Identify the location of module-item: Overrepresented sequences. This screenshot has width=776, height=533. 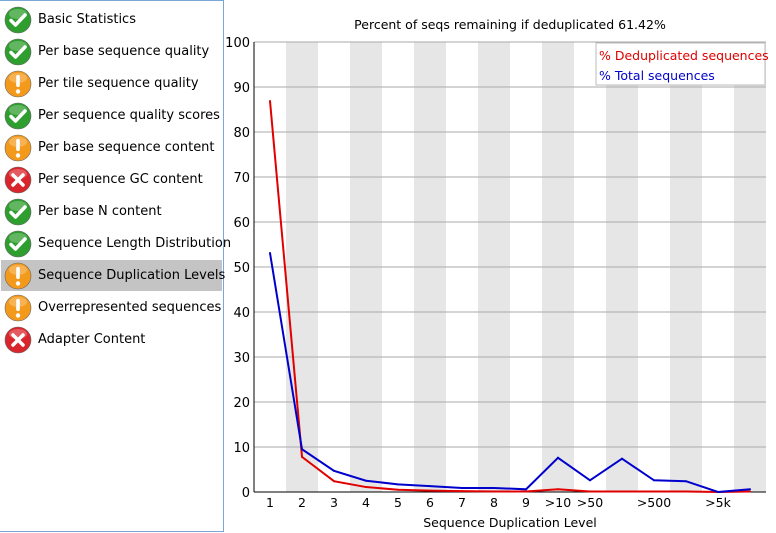
(111, 307).